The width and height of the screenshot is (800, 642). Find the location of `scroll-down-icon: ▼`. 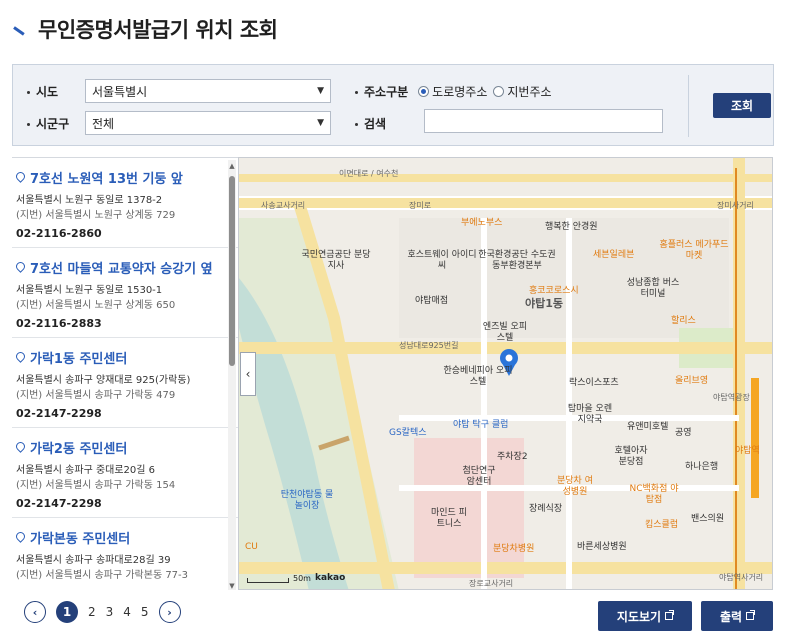

scroll-down-icon: ▼ is located at coordinates (232, 586).